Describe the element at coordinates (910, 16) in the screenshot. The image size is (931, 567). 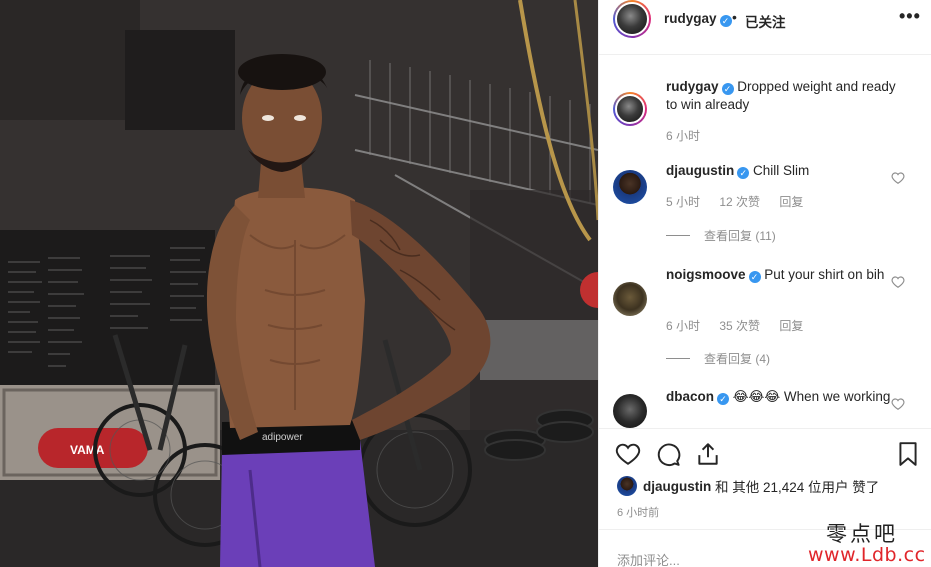
I see `more-options-icon: •••` at that location.